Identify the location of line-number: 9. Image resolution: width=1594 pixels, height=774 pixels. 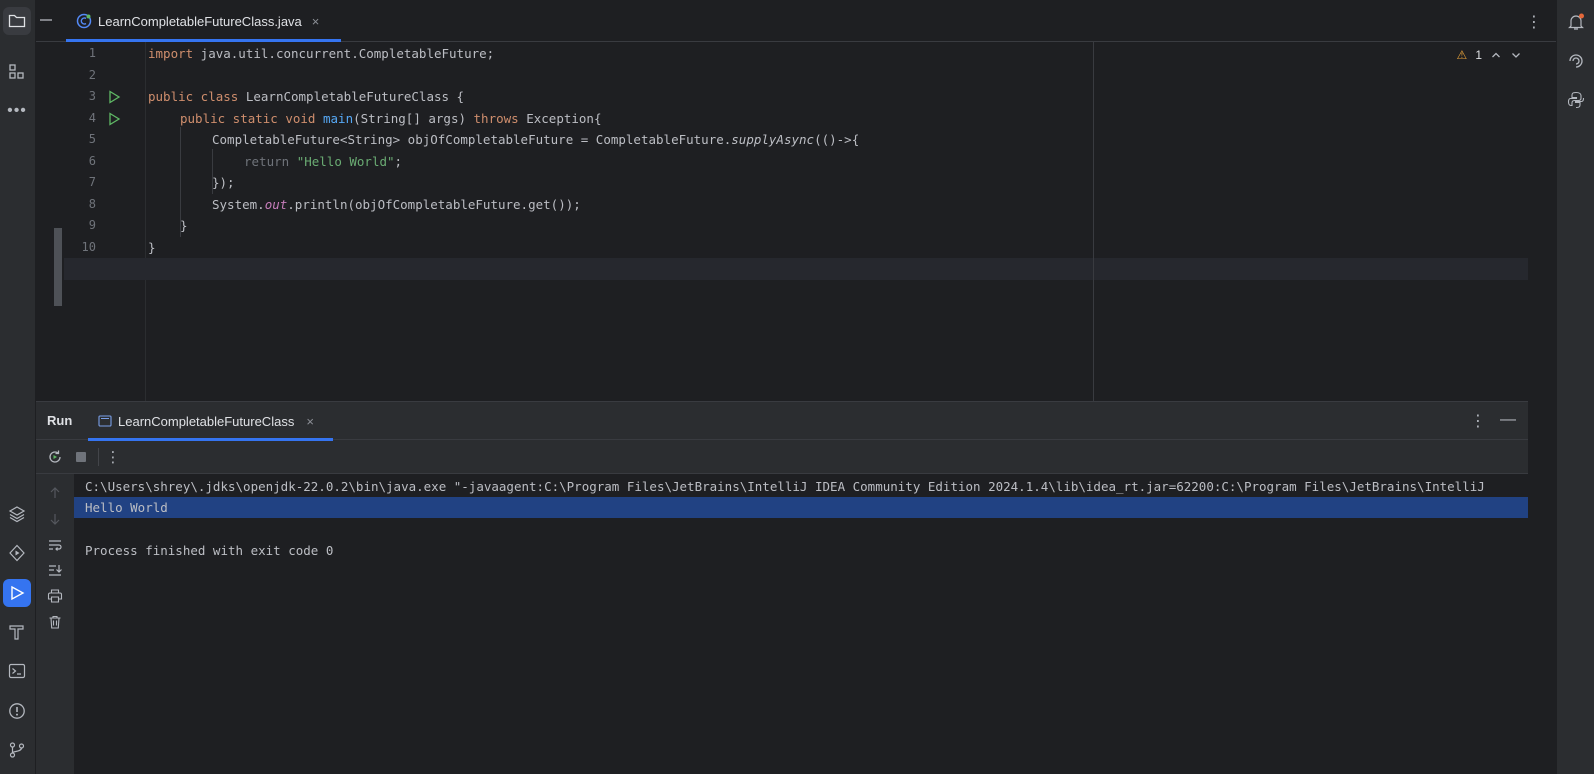
(92, 225).